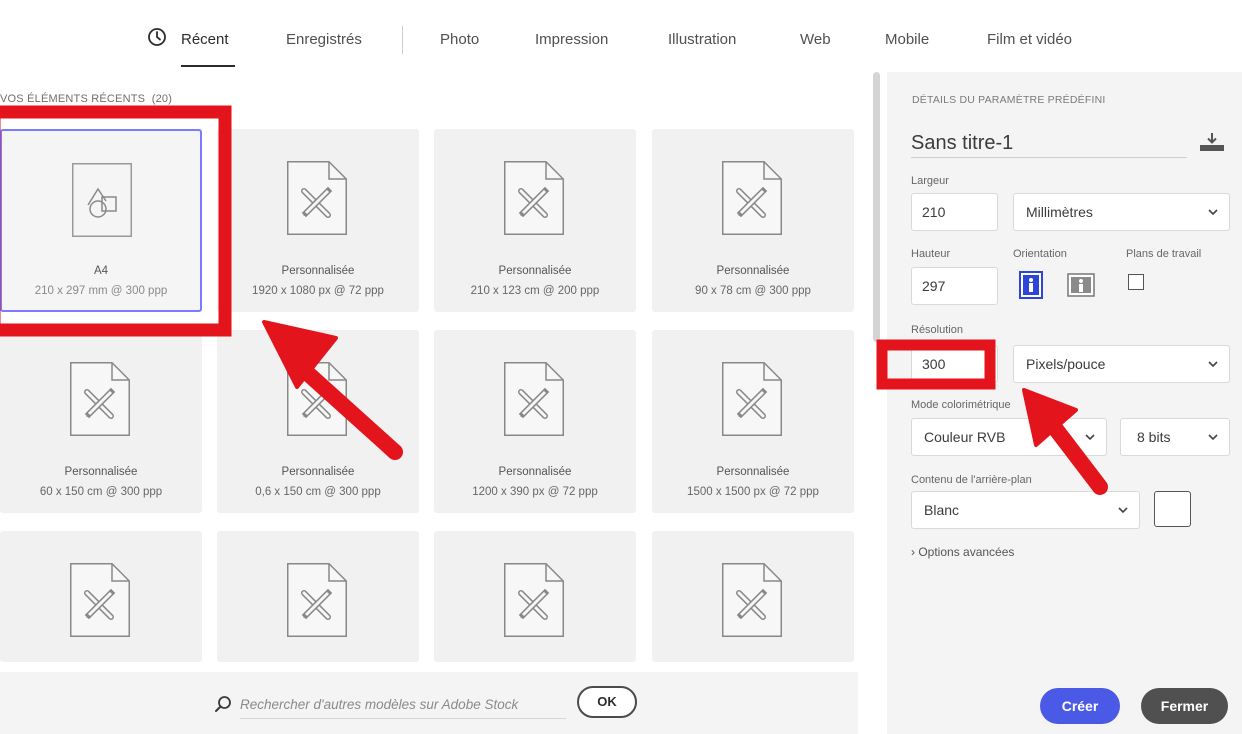 This screenshot has width=1242, height=734. Describe the element at coordinates (402, 40) in the screenshot. I see `tab-divider` at that location.